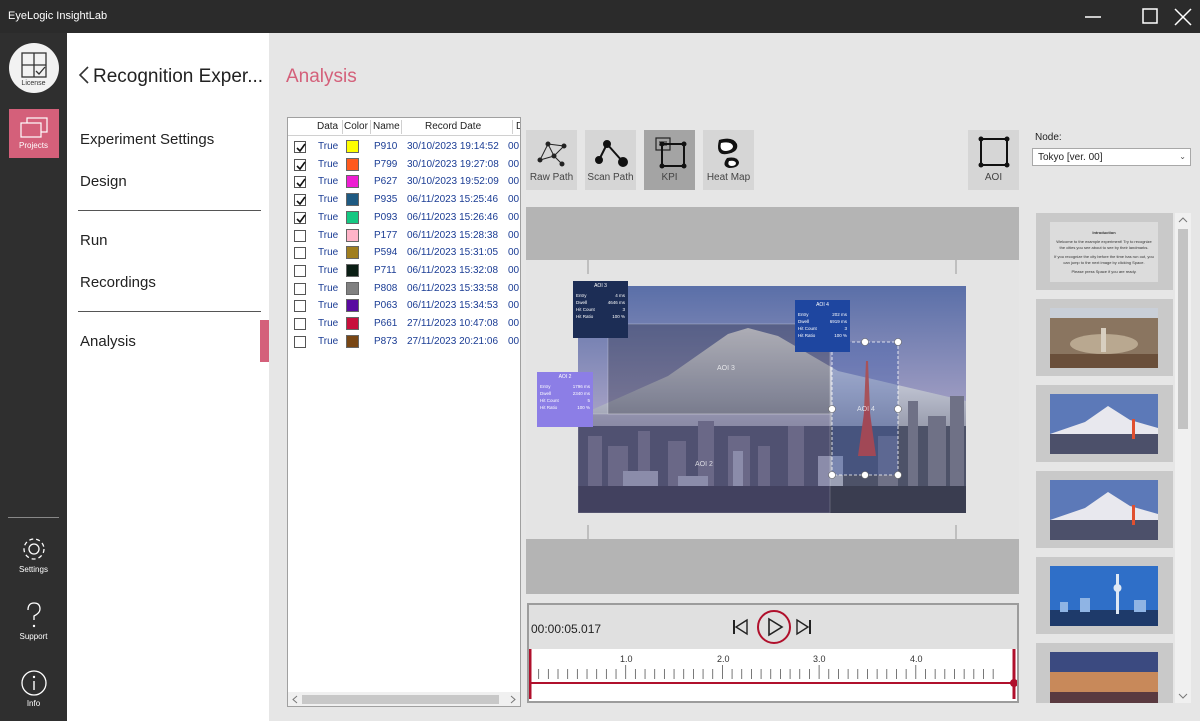 The width and height of the screenshot is (1200, 721). What do you see at coordinates (33, 133) in the screenshot?
I see `rail-projects: Projects` at bounding box center [33, 133].